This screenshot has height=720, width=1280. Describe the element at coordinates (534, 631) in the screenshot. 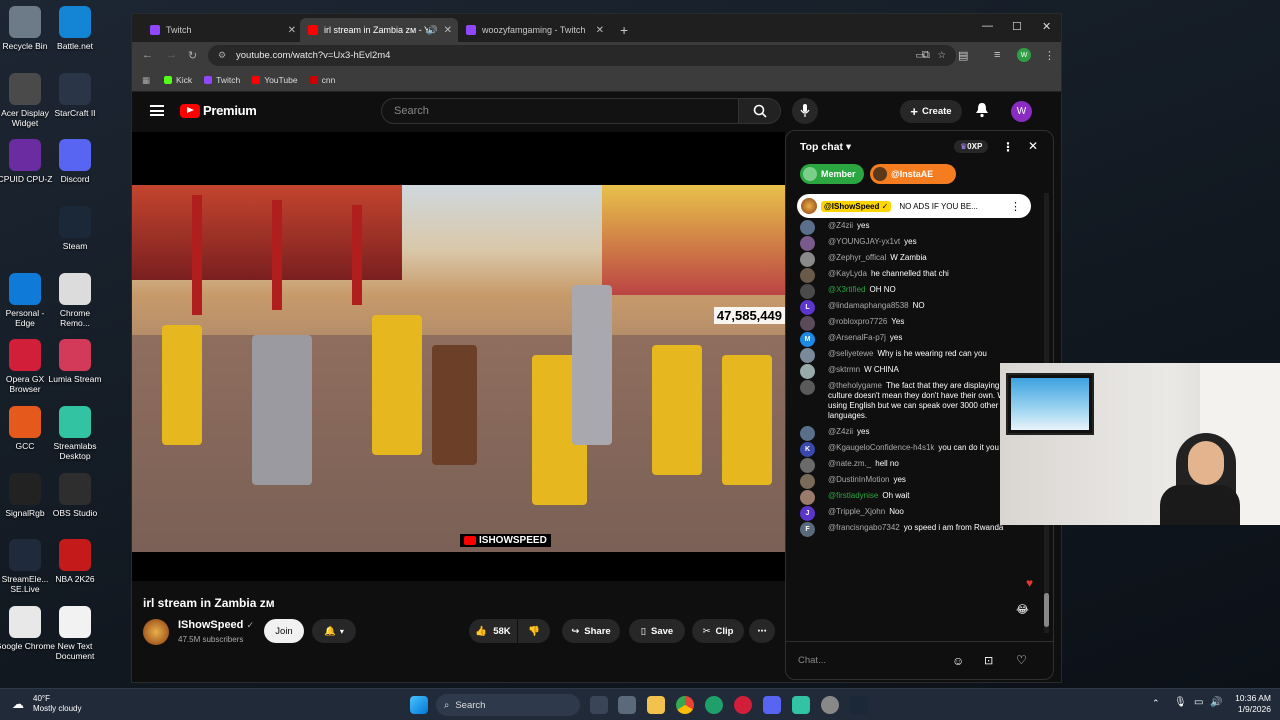

I see `dislike-button: 👎` at that location.